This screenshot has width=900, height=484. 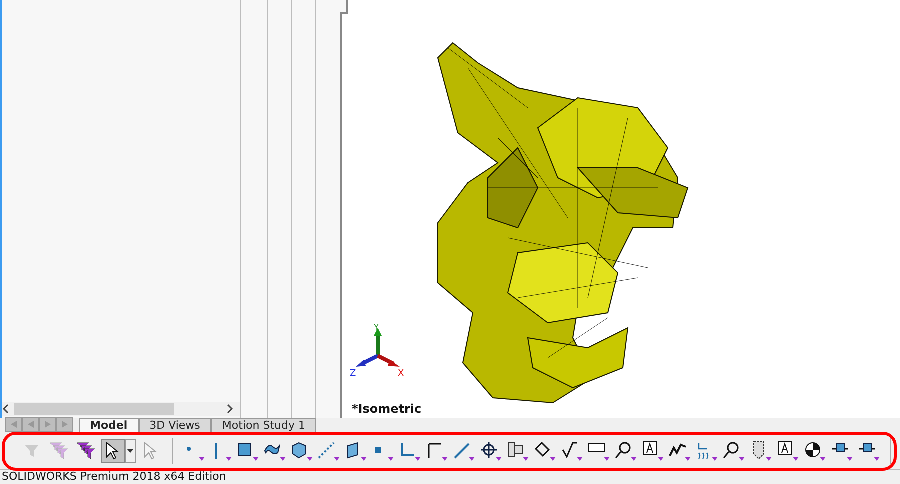 I want to click on funnel-icon, so click(x=32, y=450).